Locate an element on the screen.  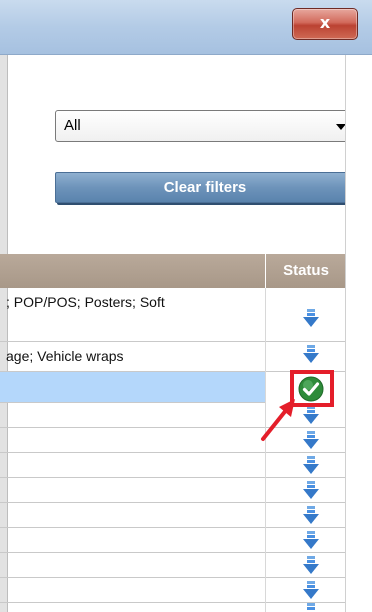
table-row: ; POP/POS; Posters; Soft is located at coordinates (172, 315).